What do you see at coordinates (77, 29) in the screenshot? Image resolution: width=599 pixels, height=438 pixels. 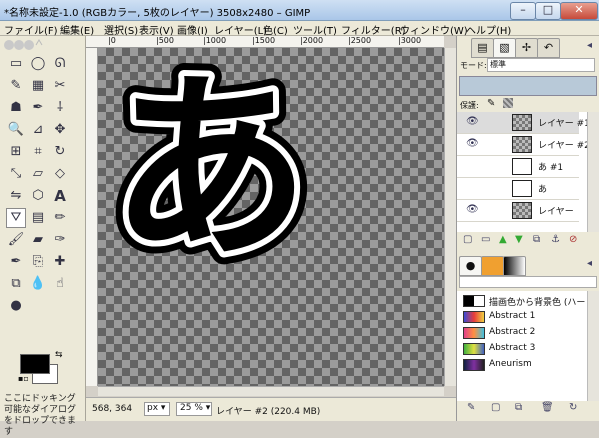 I see `menu-edit: 編集(E)` at bounding box center [77, 29].